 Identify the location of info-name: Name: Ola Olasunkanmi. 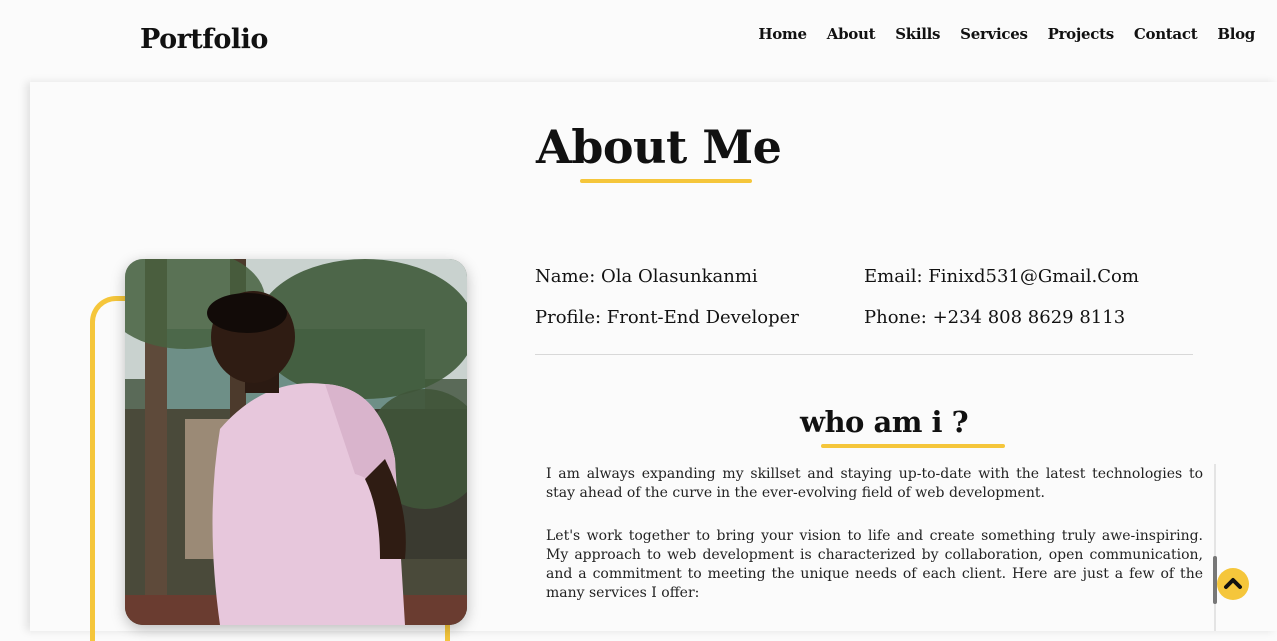
(646, 276).